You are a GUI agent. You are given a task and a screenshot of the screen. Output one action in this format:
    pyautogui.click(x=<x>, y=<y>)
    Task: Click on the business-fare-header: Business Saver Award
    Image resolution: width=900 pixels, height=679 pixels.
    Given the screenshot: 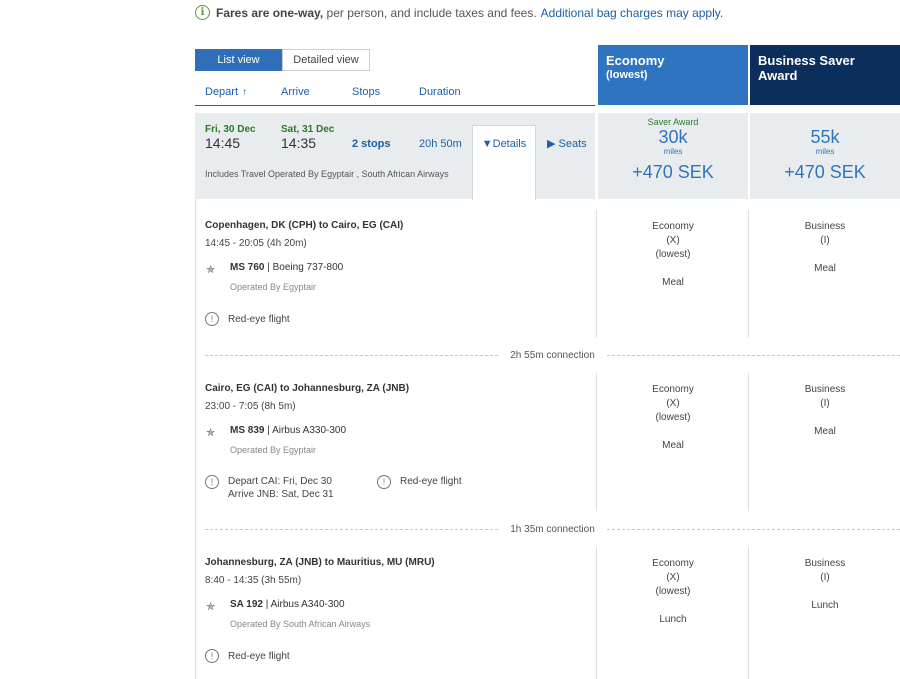 What is the action you would take?
    pyautogui.click(x=825, y=75)
    